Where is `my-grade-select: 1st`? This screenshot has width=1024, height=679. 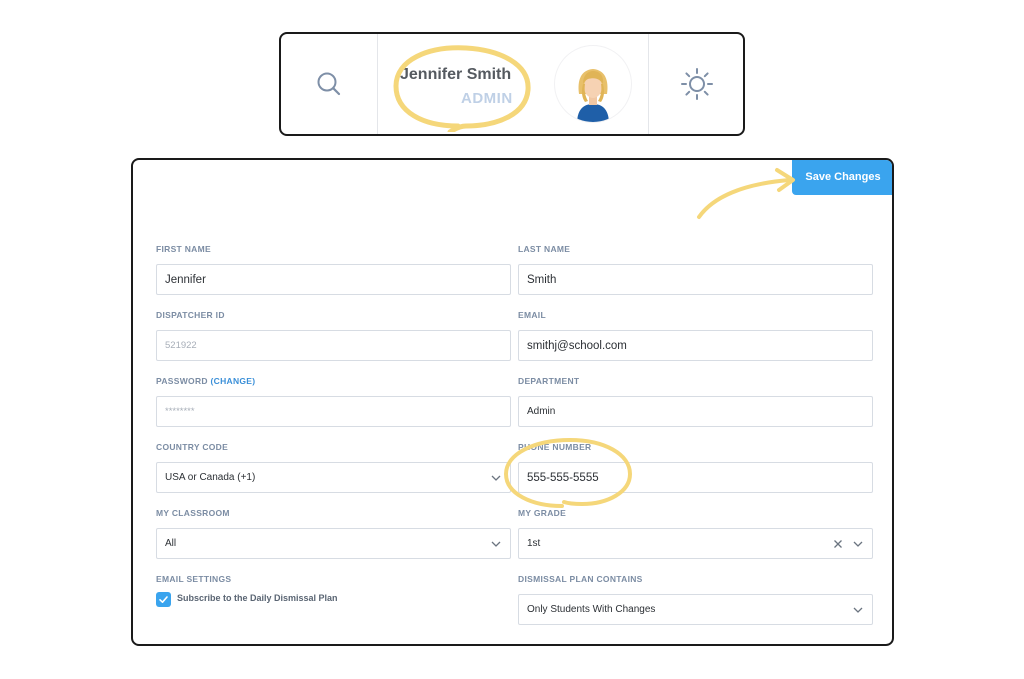 my-grade-select: 1st is located at coordinates (695, 543).